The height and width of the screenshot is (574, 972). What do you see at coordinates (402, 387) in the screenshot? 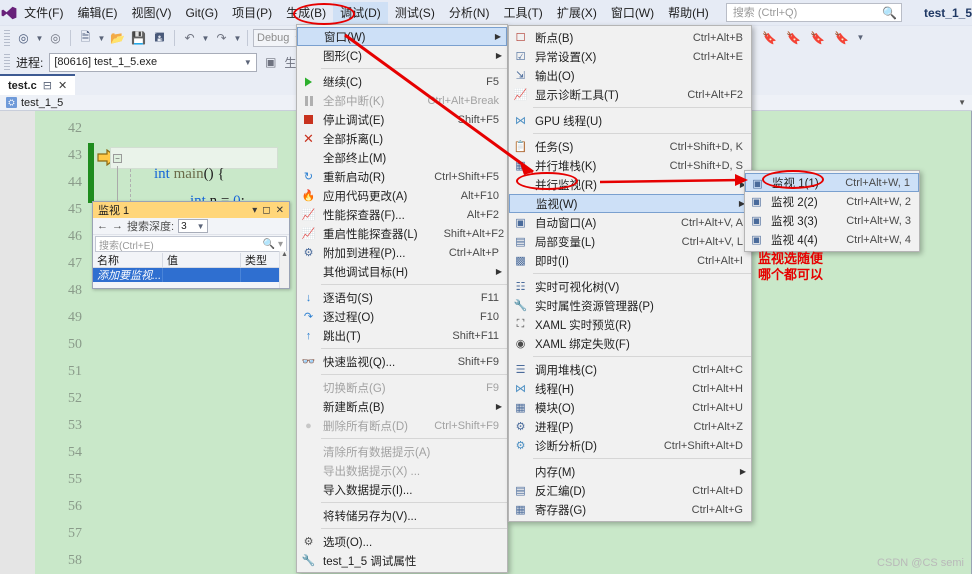
I see `menu-item-toggle-breakpoint: 切换断点(G) F9` at bounding box center [402, 387].